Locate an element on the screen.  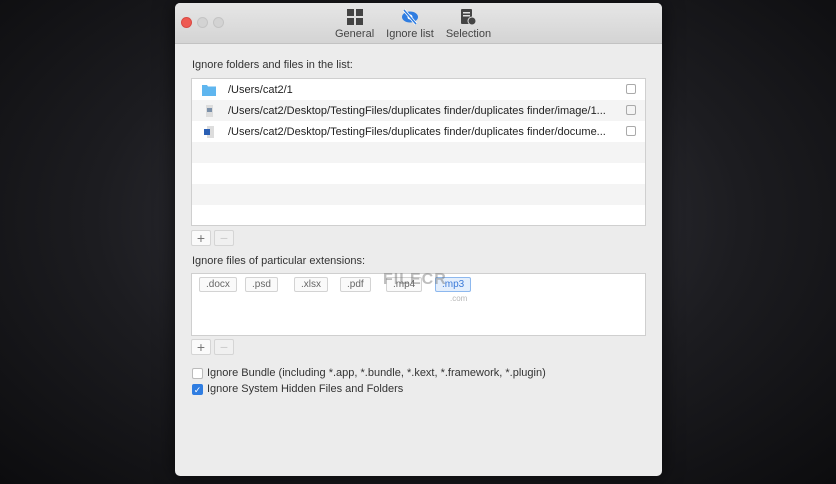
ignore-hidden-checkbox: ✓ Ignore System Hidden Files and Folders is located at coordinates (297, 389).